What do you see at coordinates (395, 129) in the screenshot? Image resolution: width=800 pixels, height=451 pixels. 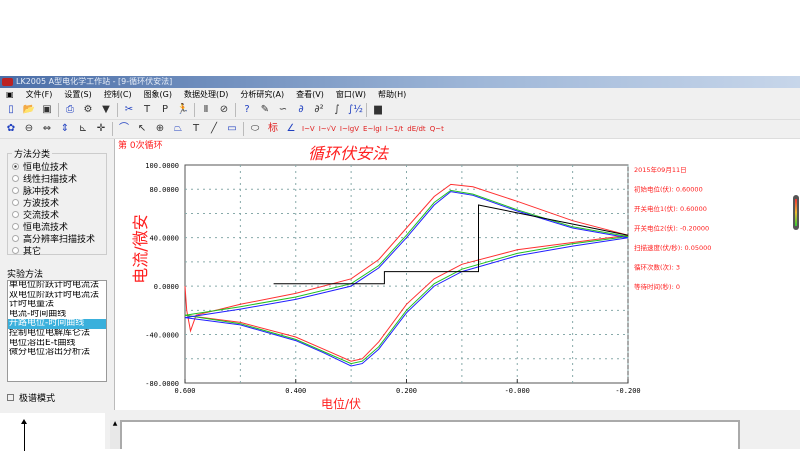 I see `i-1overt-icon: I~1/t` at bounding box center [395, 129].